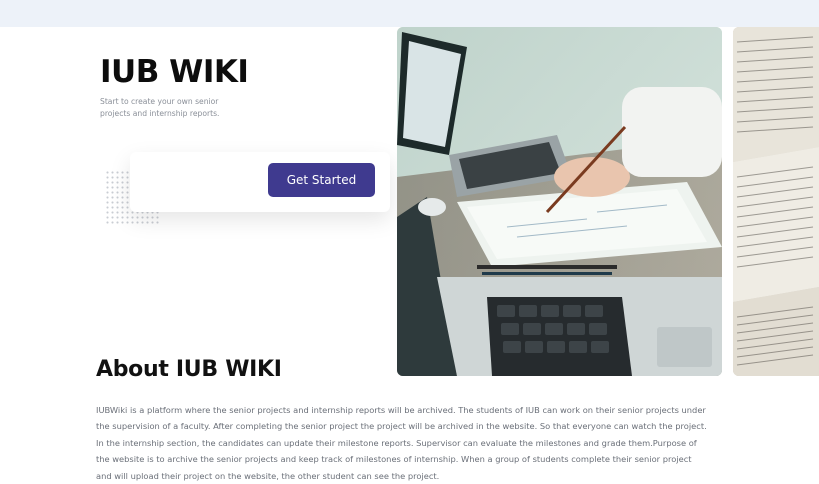  I want to click on get-started-button: Get Started, so click(321, 180).